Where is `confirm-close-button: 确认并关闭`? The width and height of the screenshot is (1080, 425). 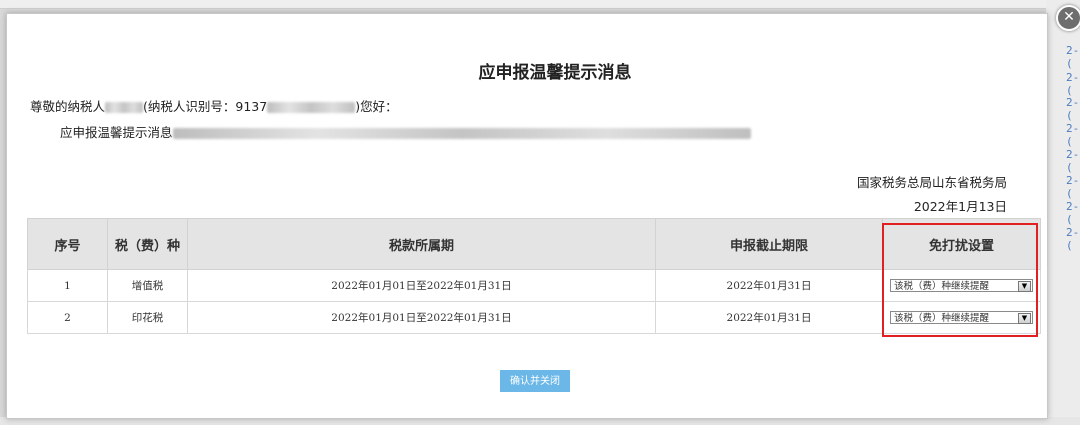 confirm-close-button: 确认并关闭 is located at coordinates (535, 381).